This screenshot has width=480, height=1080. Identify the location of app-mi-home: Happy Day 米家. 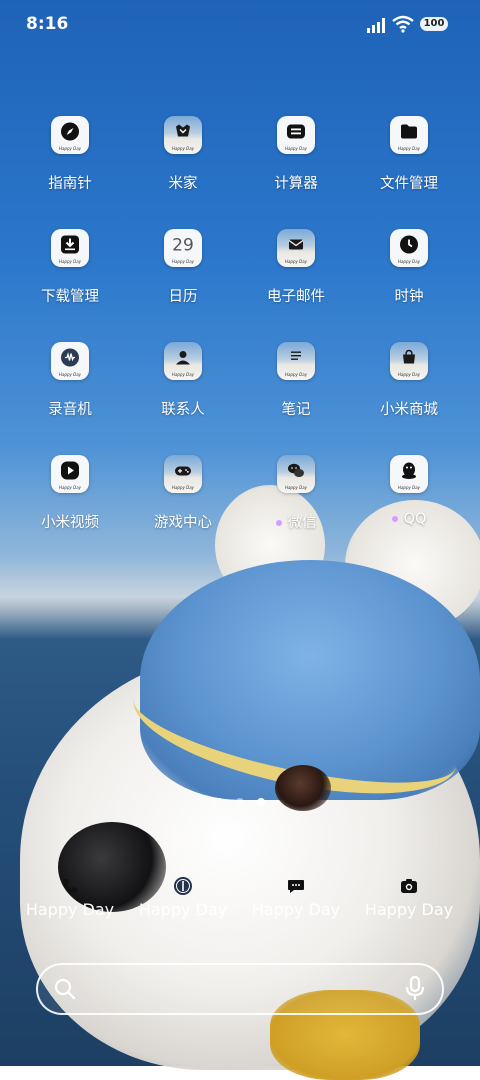
(183, 154).